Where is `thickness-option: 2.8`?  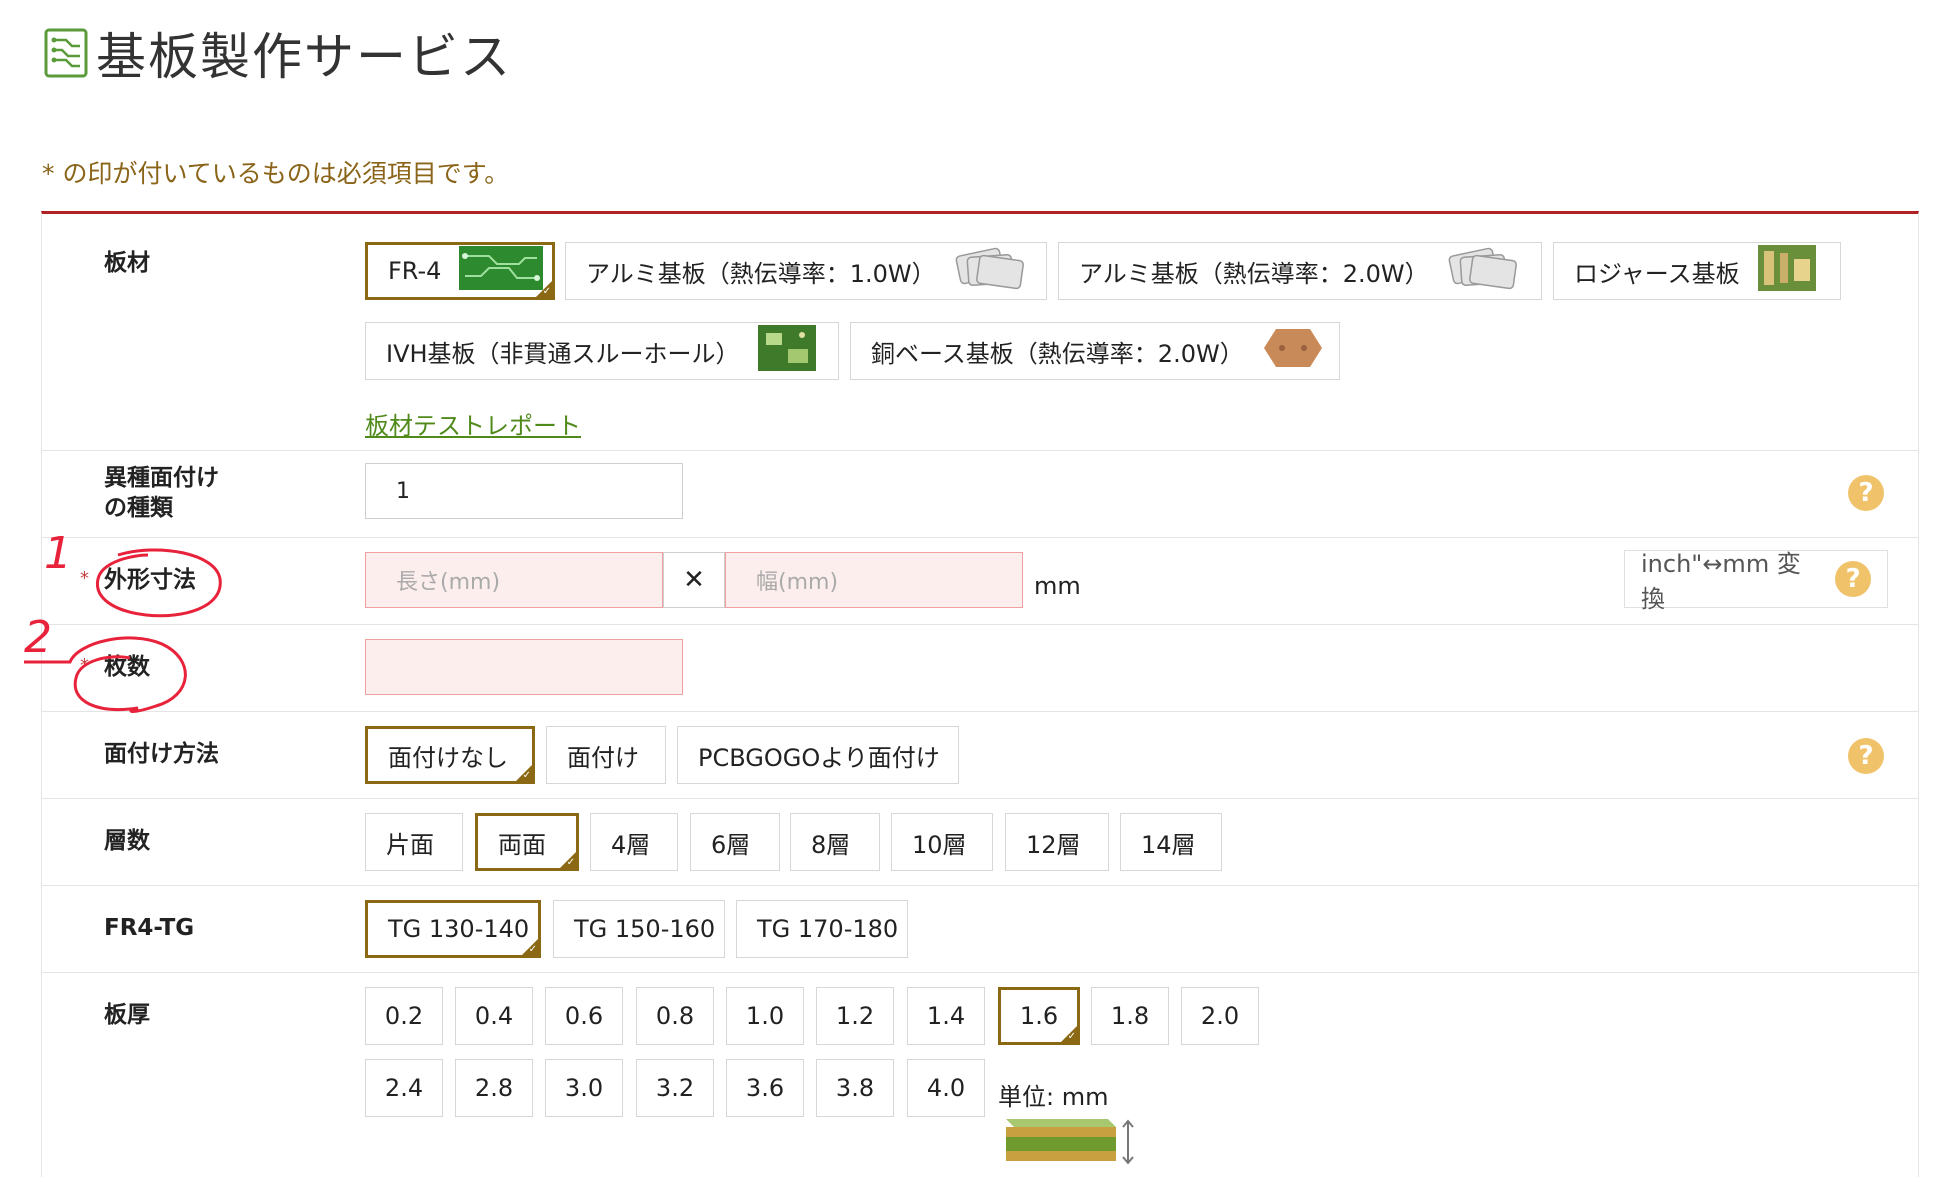 thickness-option: 2.8 is located at coordinates (494, 1088).